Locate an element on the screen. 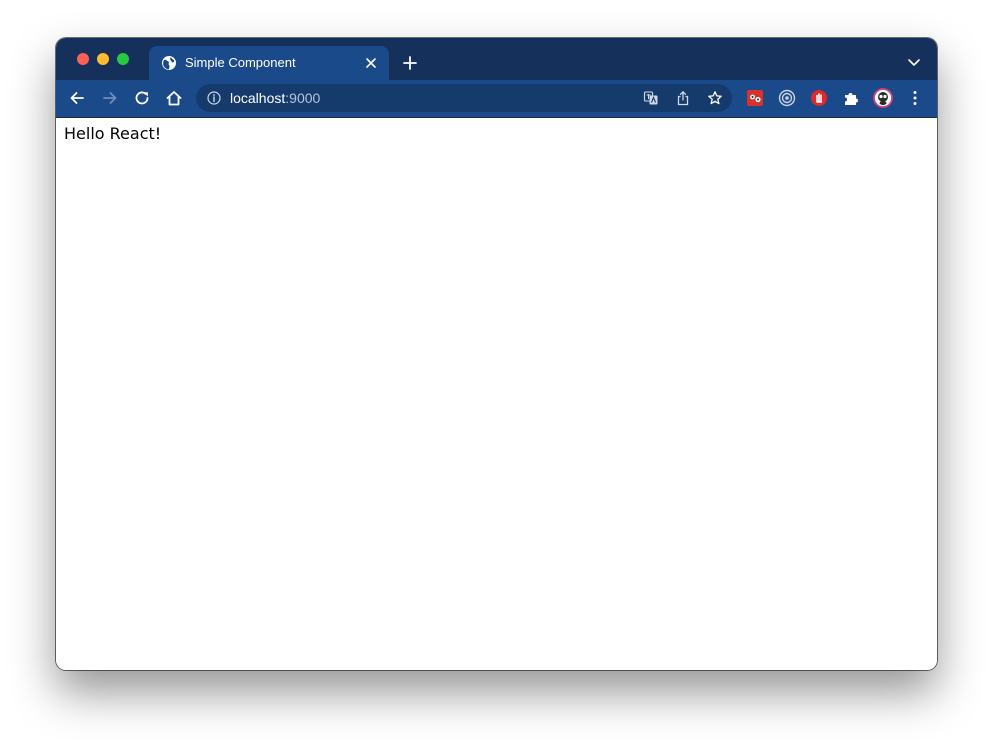 The width and height of the screenshot is (993, 744). extension-stop-hand-icon is located at coordinates (819, 98).